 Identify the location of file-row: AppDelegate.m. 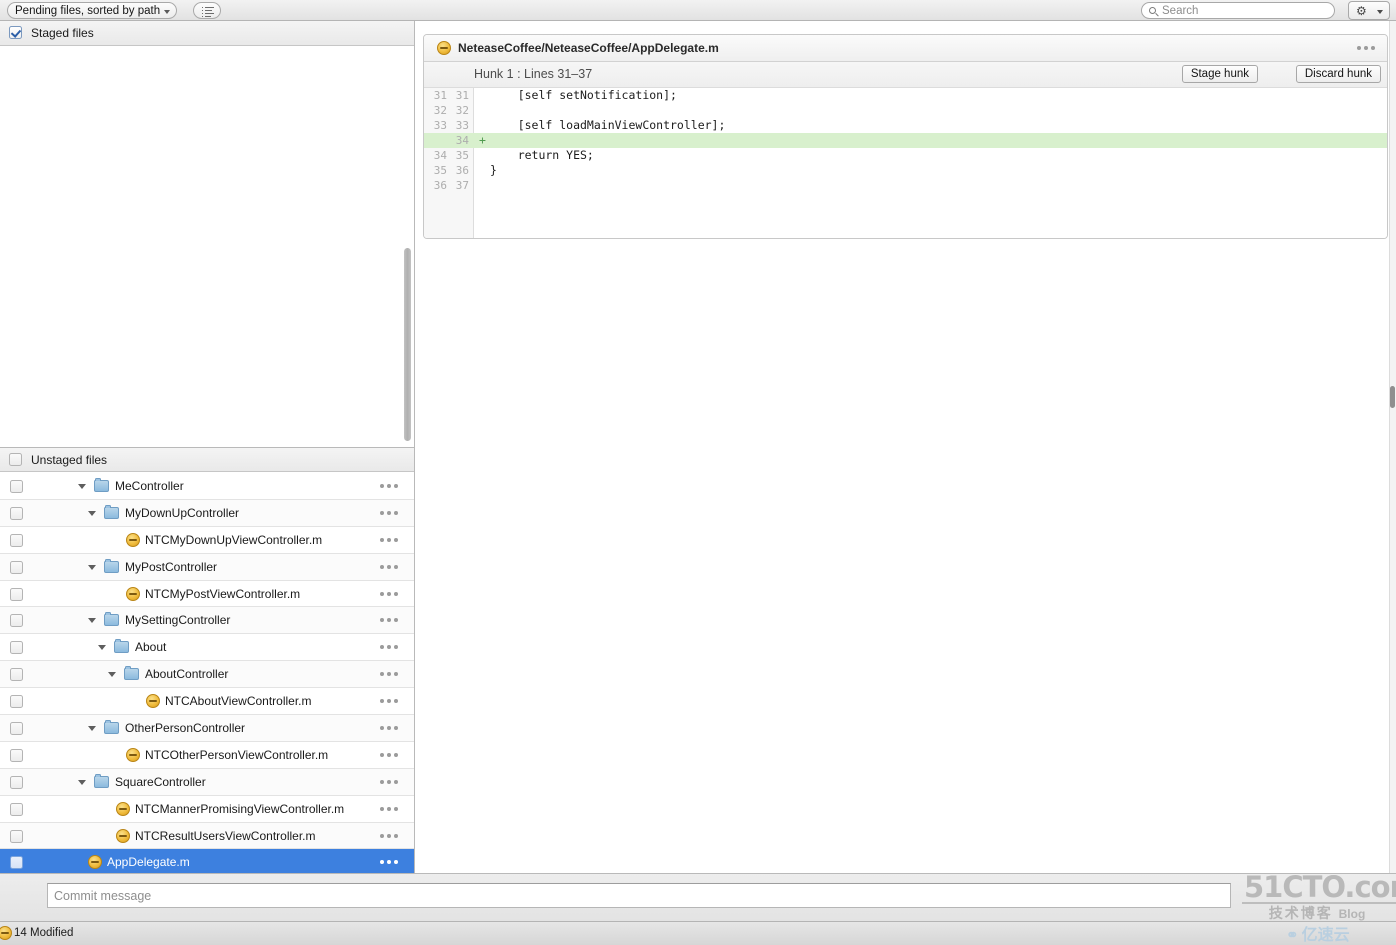
(207, 861).